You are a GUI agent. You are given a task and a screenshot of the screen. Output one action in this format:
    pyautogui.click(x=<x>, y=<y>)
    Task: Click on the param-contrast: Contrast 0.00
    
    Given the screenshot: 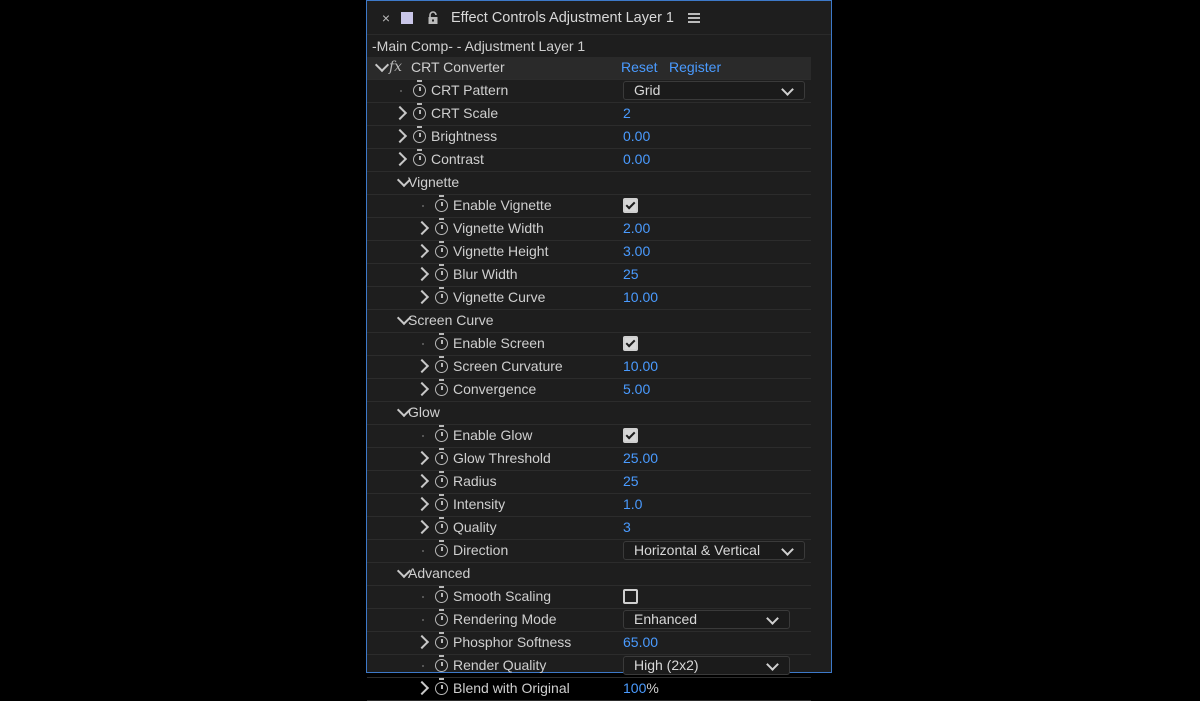 What is the action you would take?
    pyautogui.click(x=589, y=160)
    